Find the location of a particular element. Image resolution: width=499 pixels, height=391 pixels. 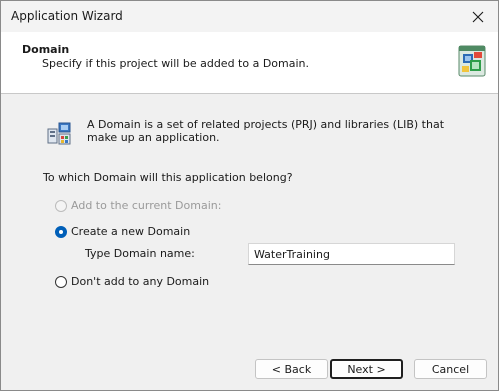

dont-add-domain-label: Don't add to any Domain is located at coordinates (140, 281).